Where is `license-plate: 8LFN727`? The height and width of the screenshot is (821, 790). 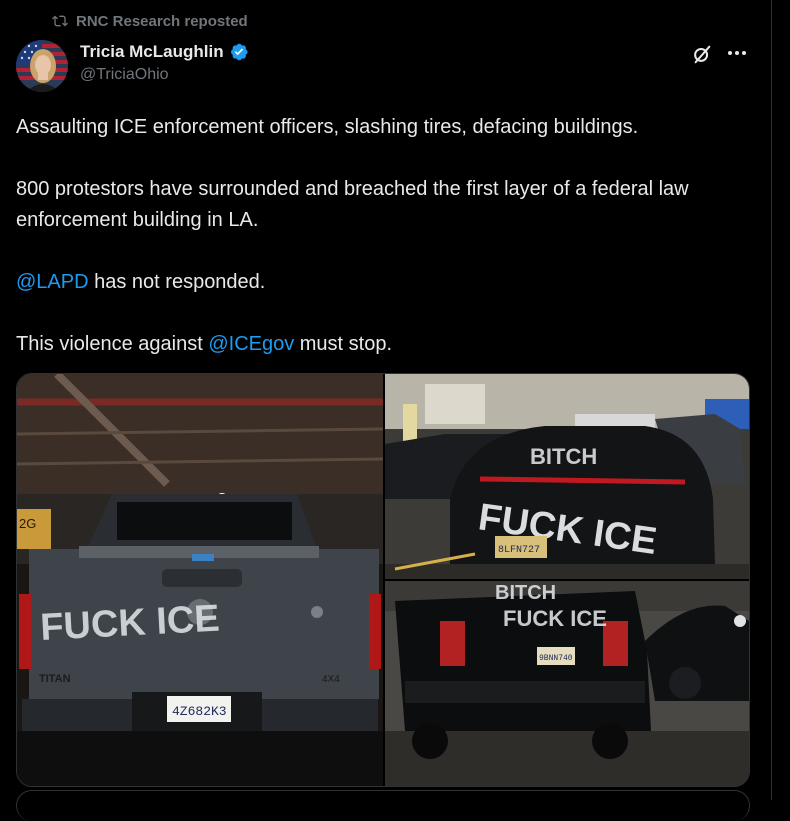 license-plate: 8LFN727 is located at coordinates (519, 550).